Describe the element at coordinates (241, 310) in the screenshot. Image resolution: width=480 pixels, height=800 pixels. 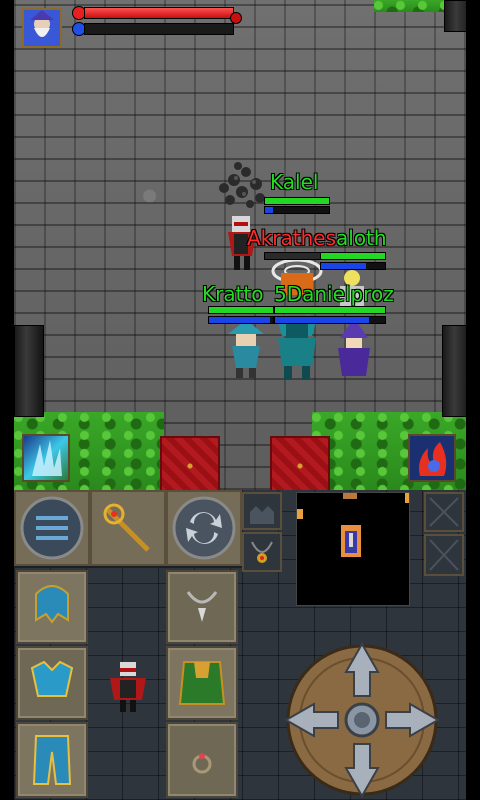
I see `hp-bar-kratto` at that location.